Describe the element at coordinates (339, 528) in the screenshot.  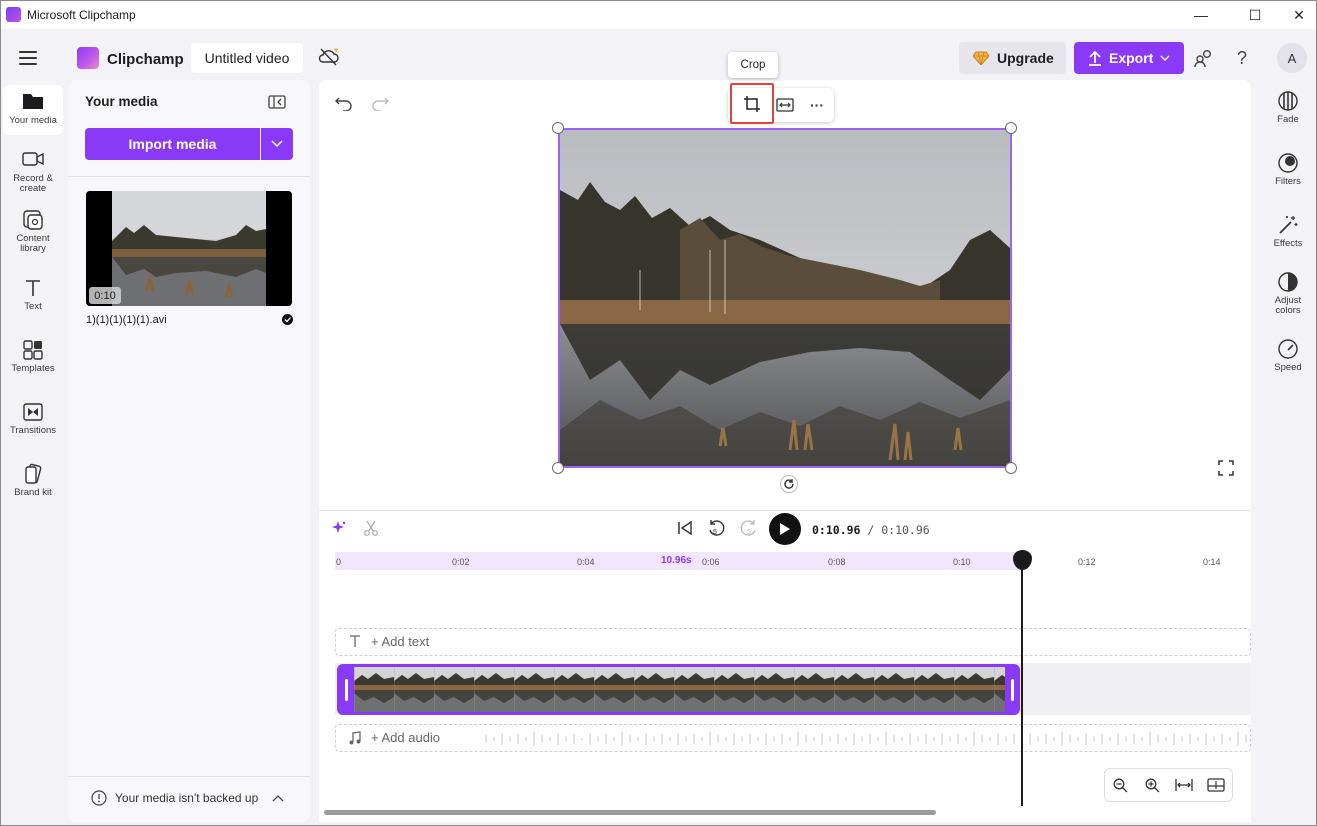
I see `magic-sparkle-icon` at that location.